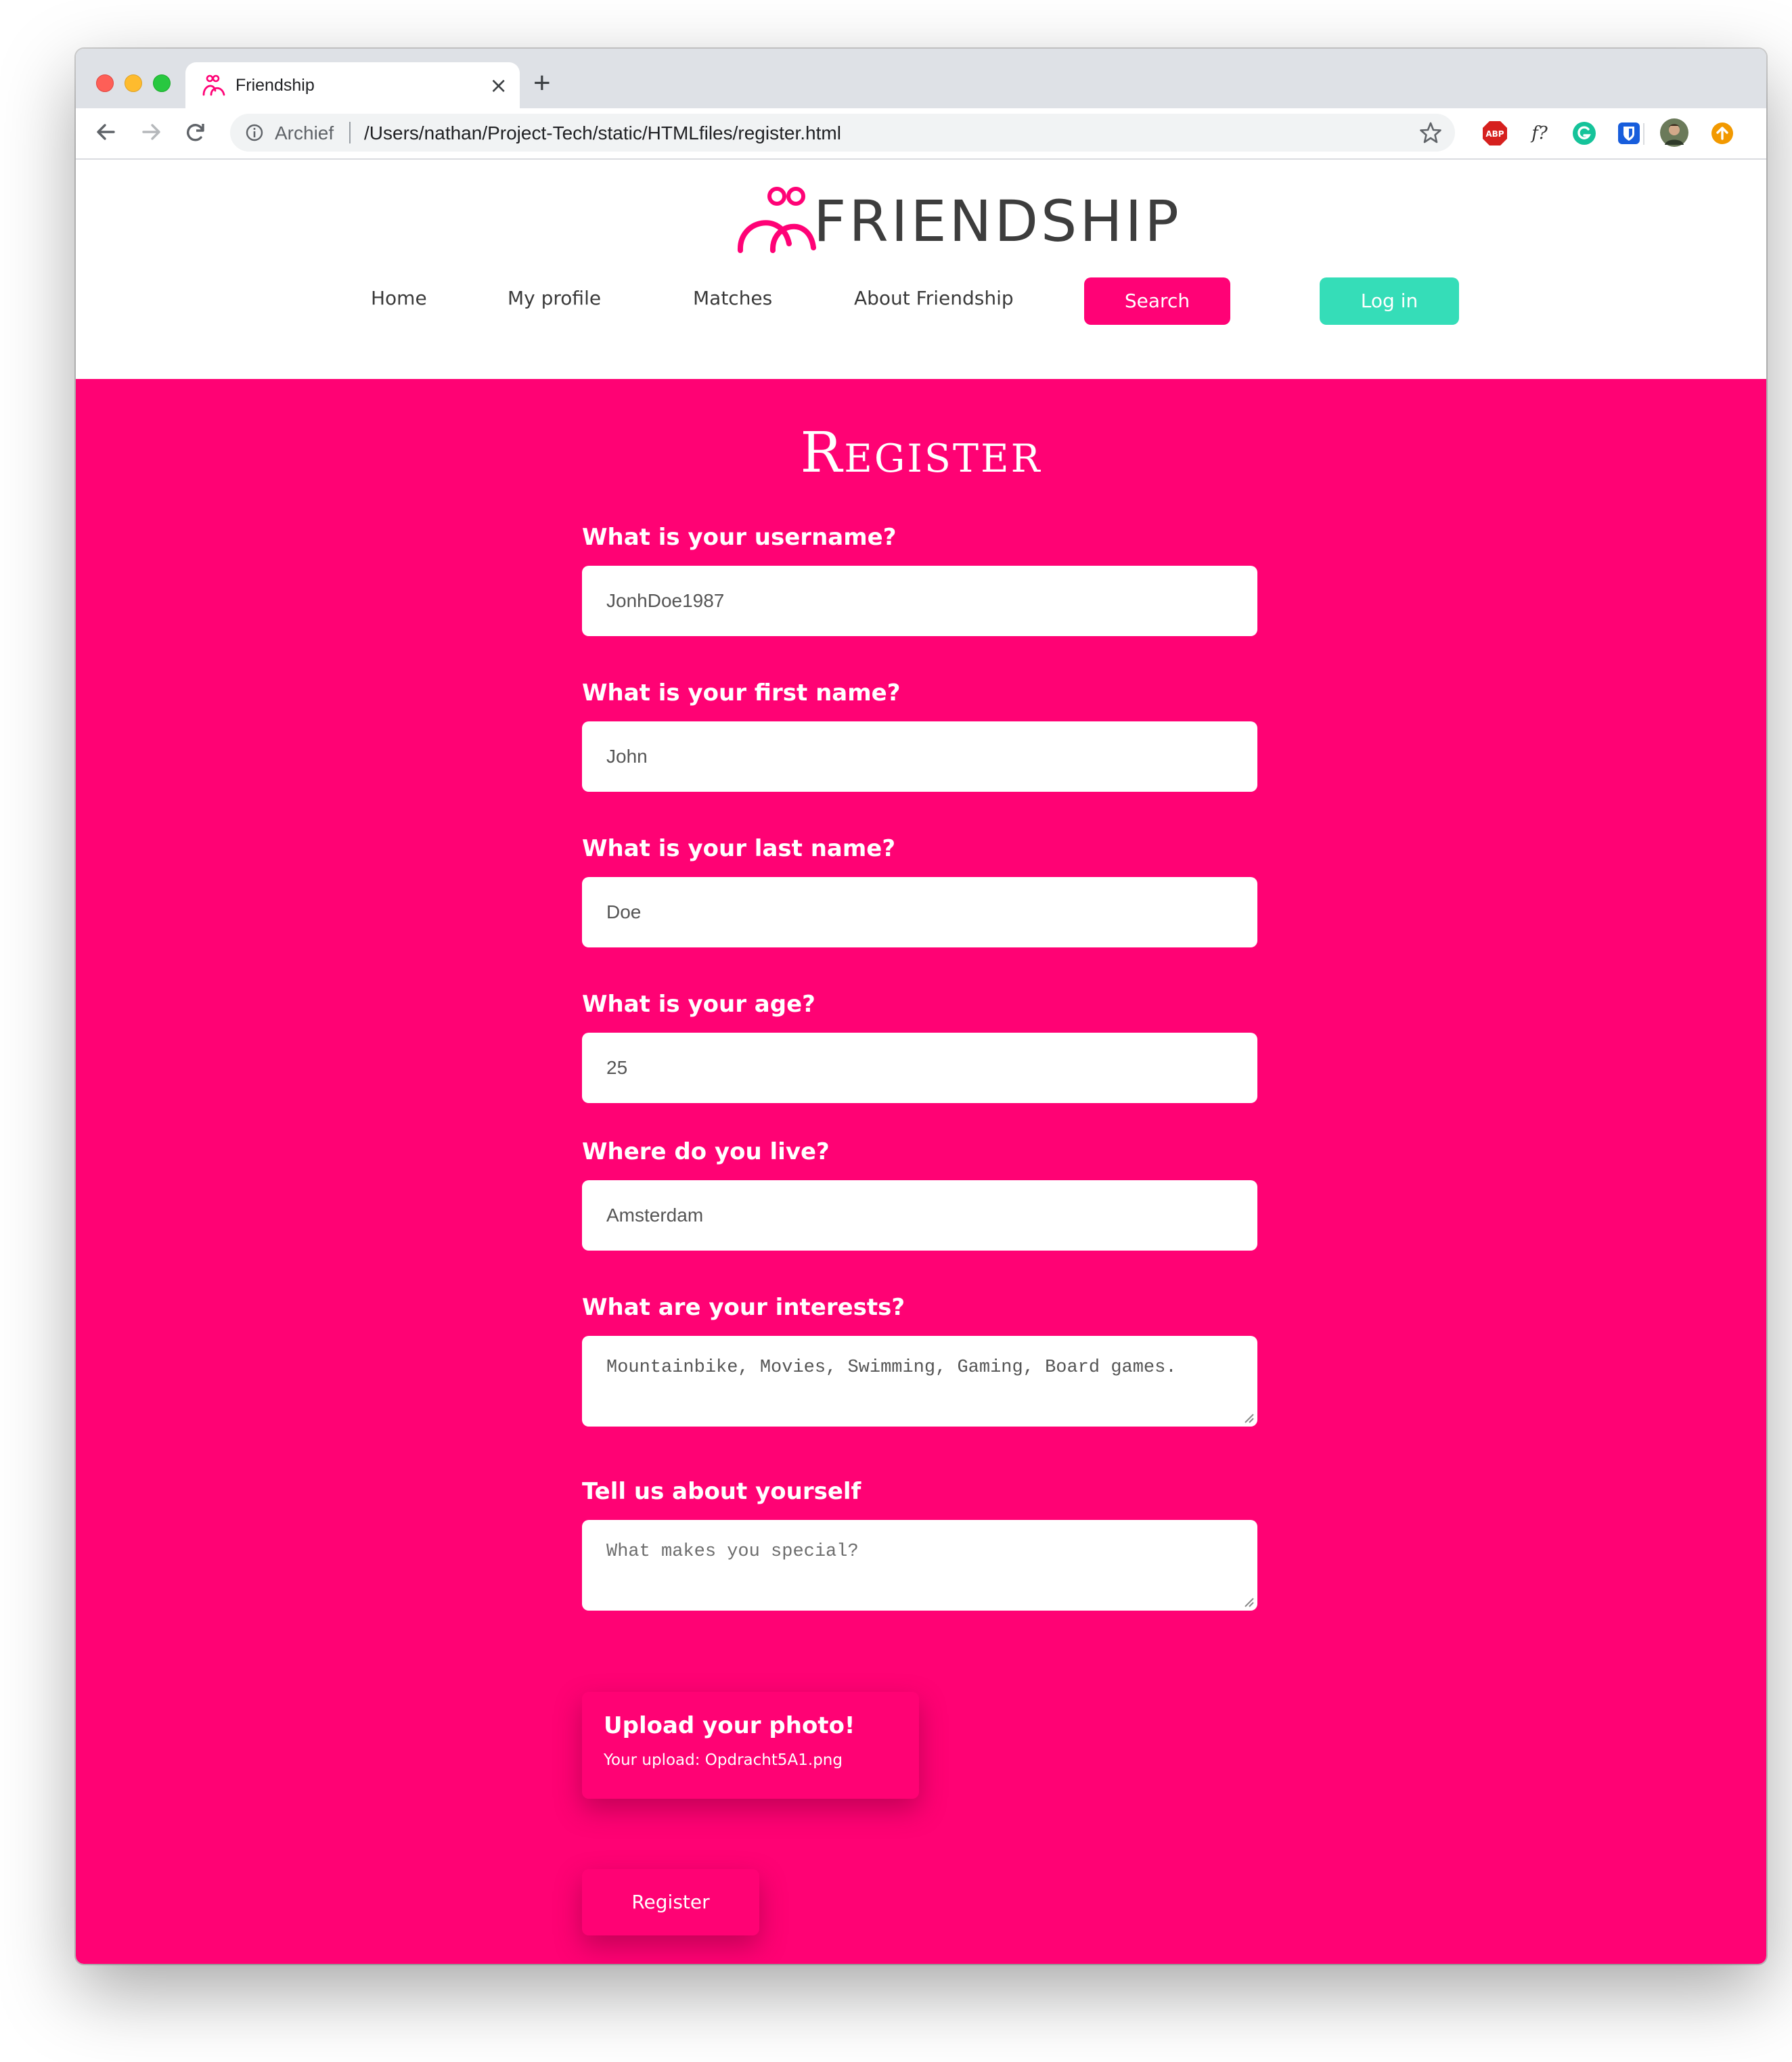  Describe the element at coordinates (919, 601) in the screenshot. I see `username-input: JonhDoe1987` at that location.